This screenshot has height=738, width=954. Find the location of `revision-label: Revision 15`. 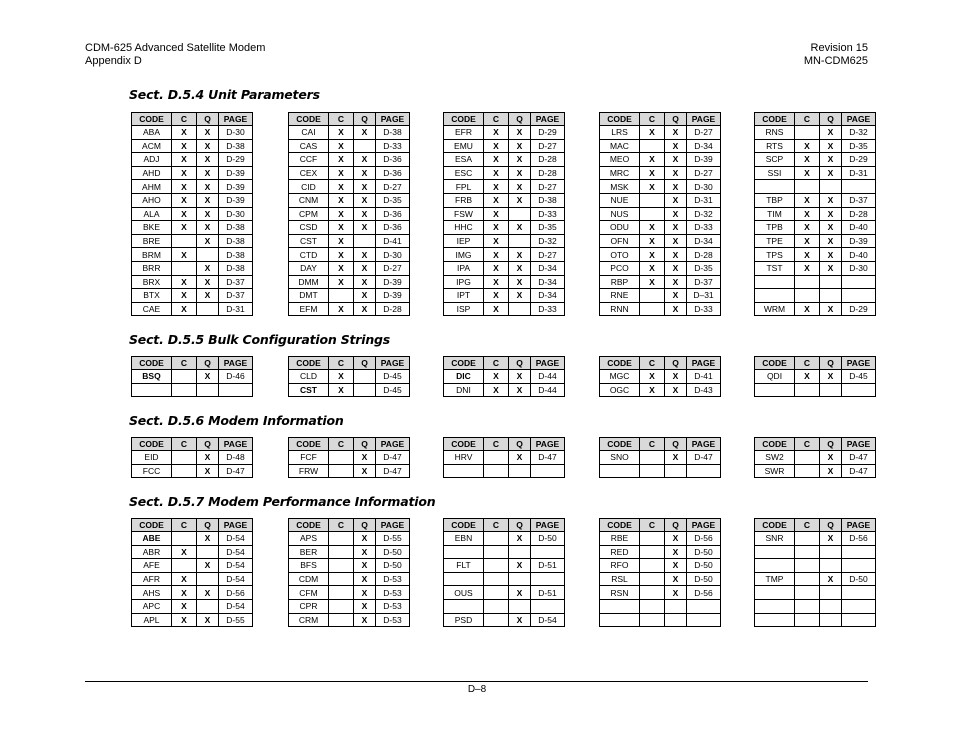

revision-label: Revision 15 is located at coordinates (839, 48).